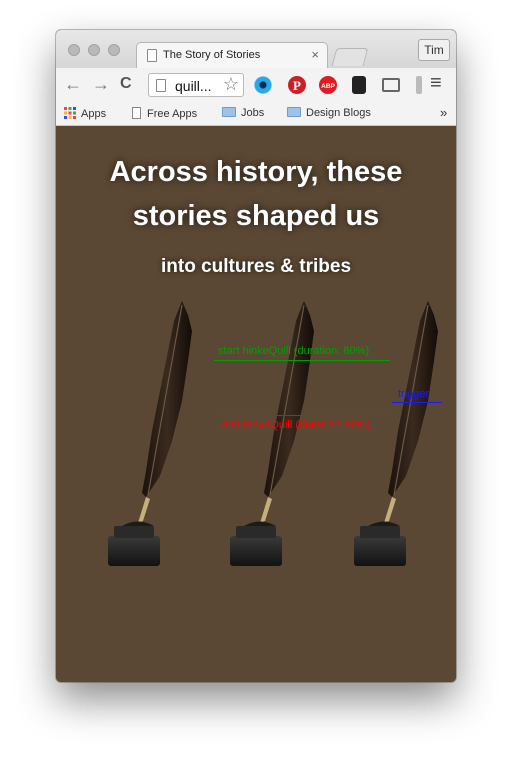 The height and width of the screenshot is (762, 512). I want to click on adblock-plus-icon: ABP, so click(328, 85).